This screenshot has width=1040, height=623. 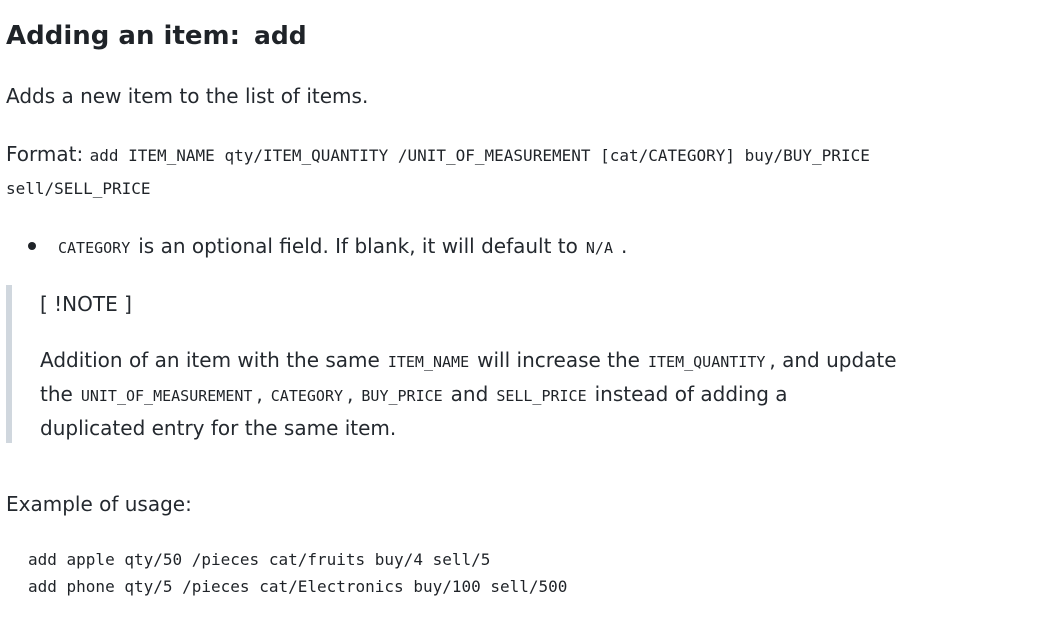 I want to click on inline-code-item-quantity: ITEM_QUANTITY, so click(x=707, y=362).